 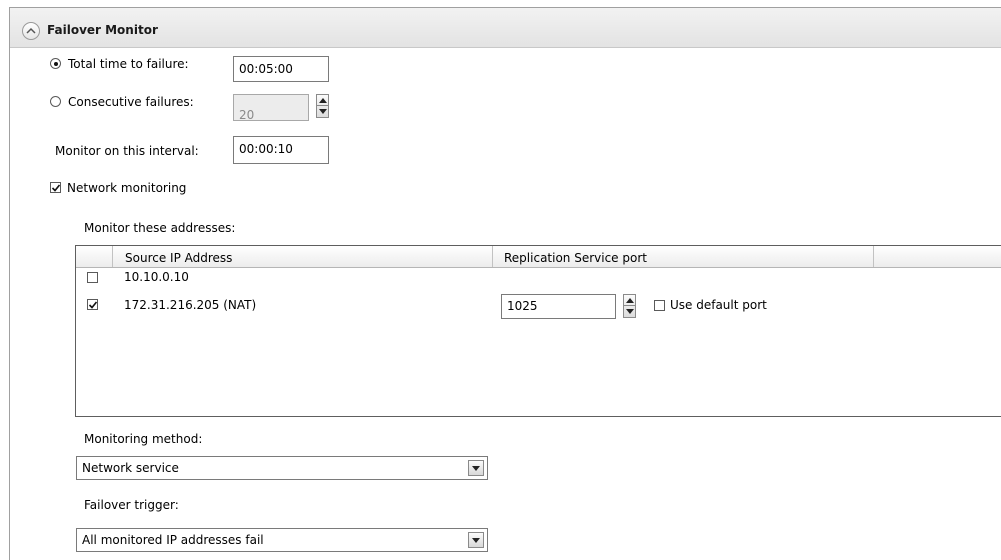 What do you see at coordinates (130, 468) in the screenshot?
I see `monitoring-method-value: Network service` at bounding box center [130, 468].